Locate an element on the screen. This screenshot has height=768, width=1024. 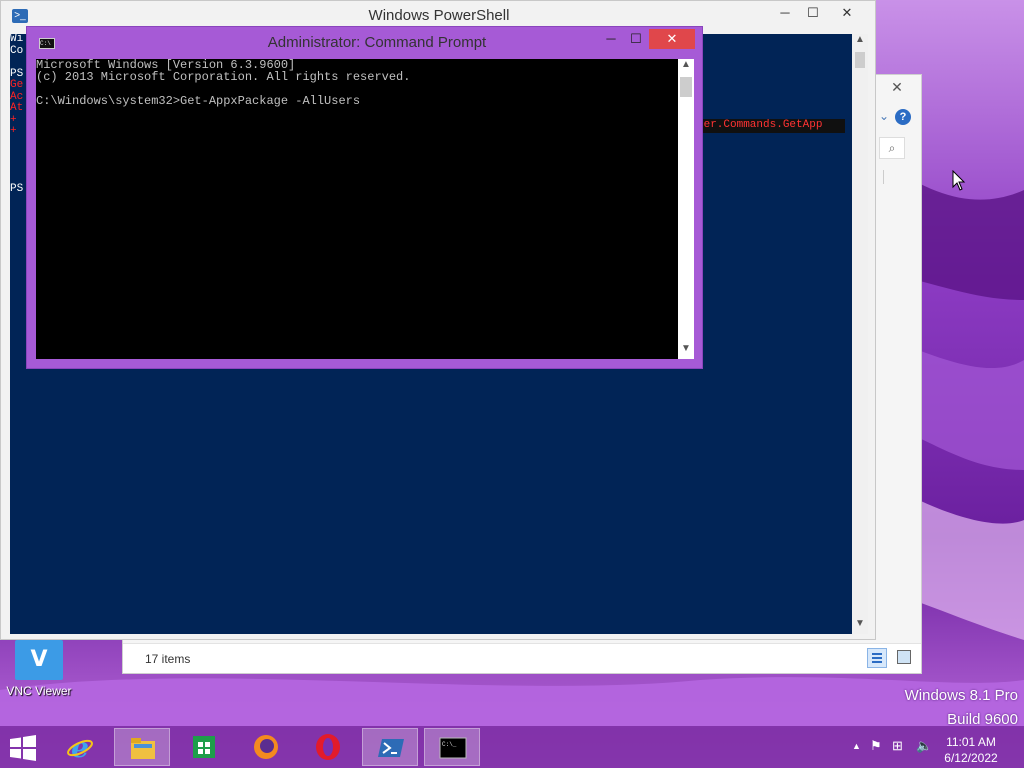
taskbar-opera is located at coordinates (328, 747).